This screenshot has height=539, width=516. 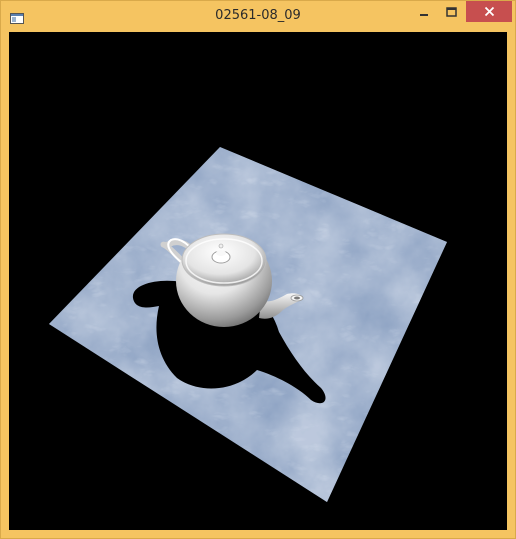 I want to click on close-button, so click(x=489, y=11).